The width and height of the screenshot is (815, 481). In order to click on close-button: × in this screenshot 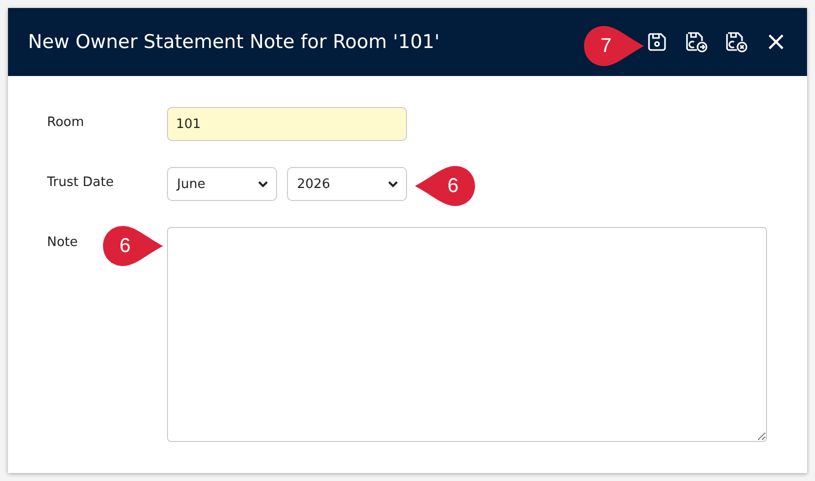, I will do `click(776, 42)`.